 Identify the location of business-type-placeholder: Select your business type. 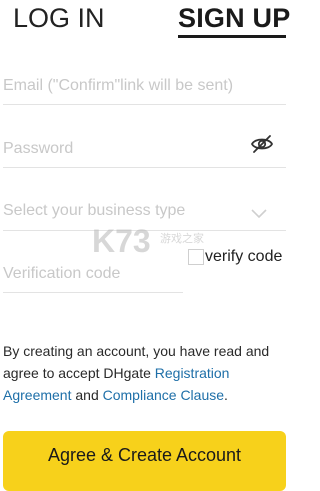
(94, 210).